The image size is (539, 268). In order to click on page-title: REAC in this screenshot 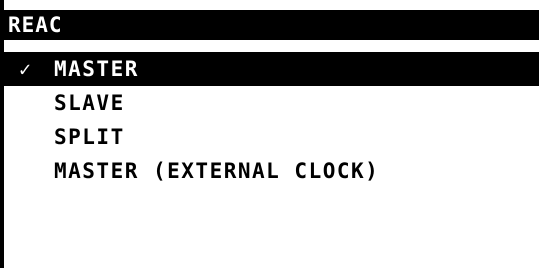, I will do `click(35, 25)`.